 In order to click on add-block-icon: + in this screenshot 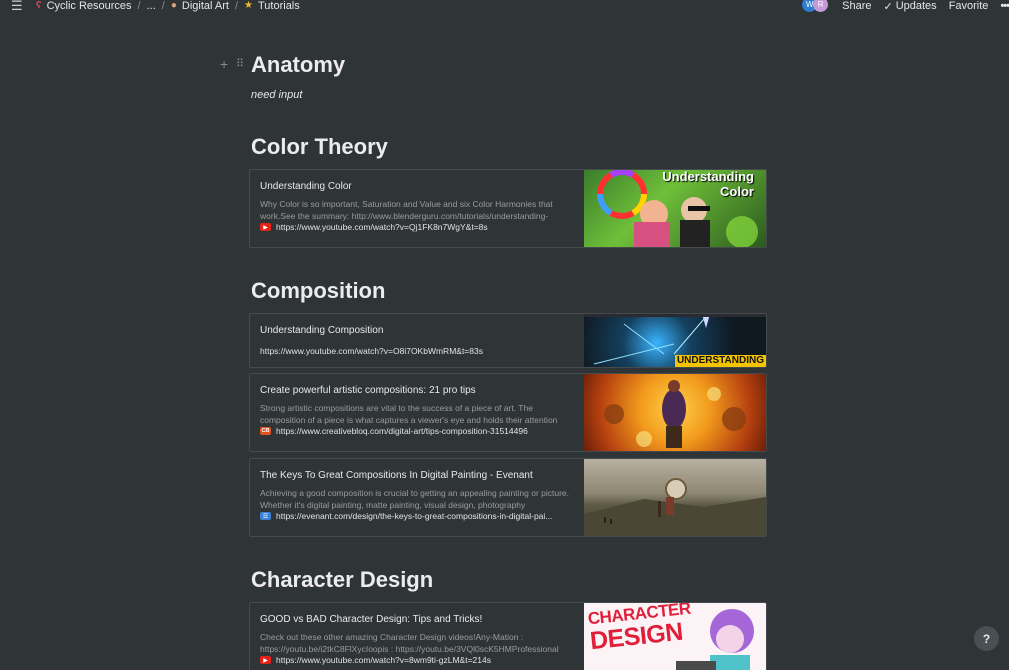, I will do `click(224, 64)`.